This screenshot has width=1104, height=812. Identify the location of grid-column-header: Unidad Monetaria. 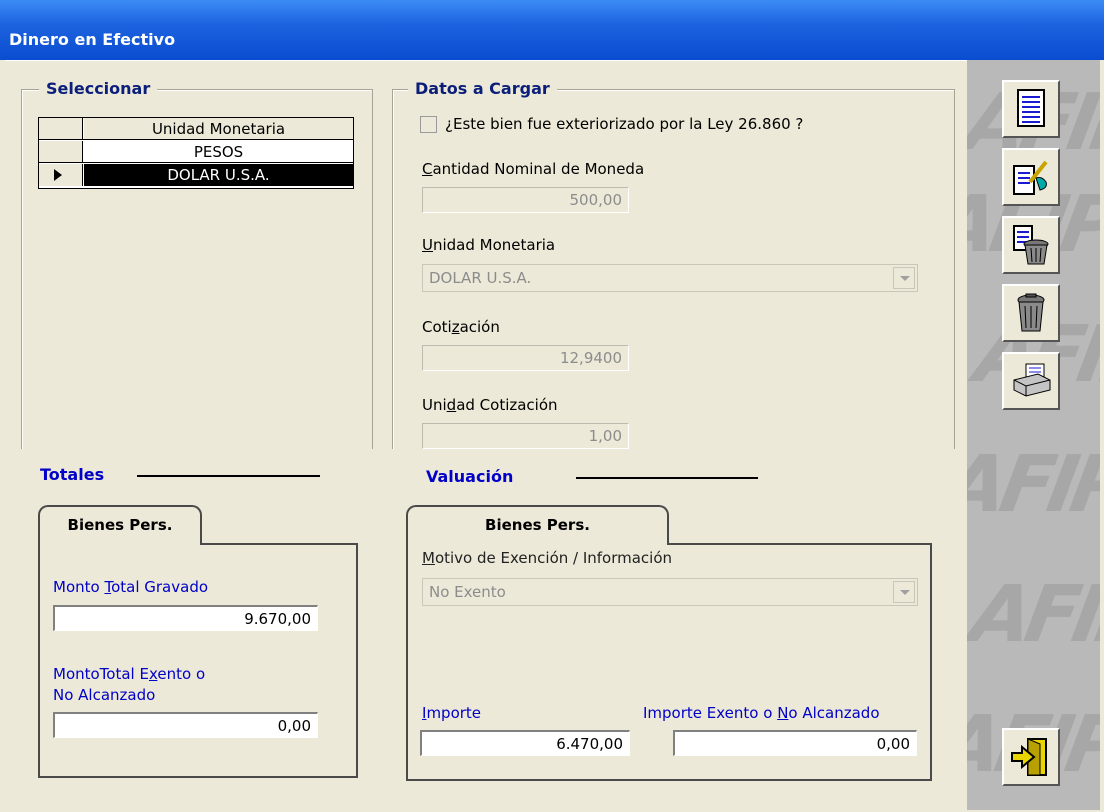
(218, 128).